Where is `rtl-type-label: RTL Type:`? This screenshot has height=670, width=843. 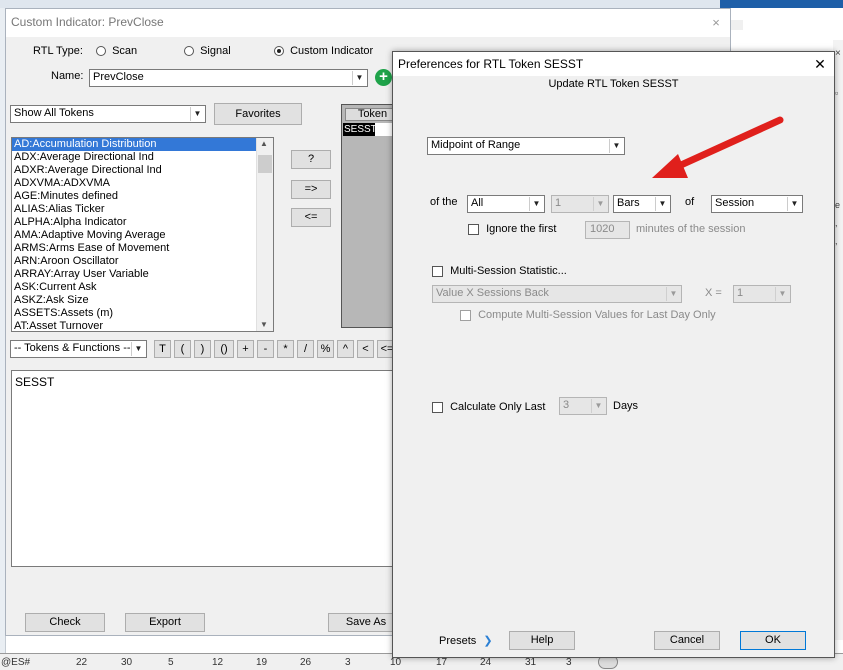 rtl-type-label: RTL Type: is located at coordinates (58, 51).